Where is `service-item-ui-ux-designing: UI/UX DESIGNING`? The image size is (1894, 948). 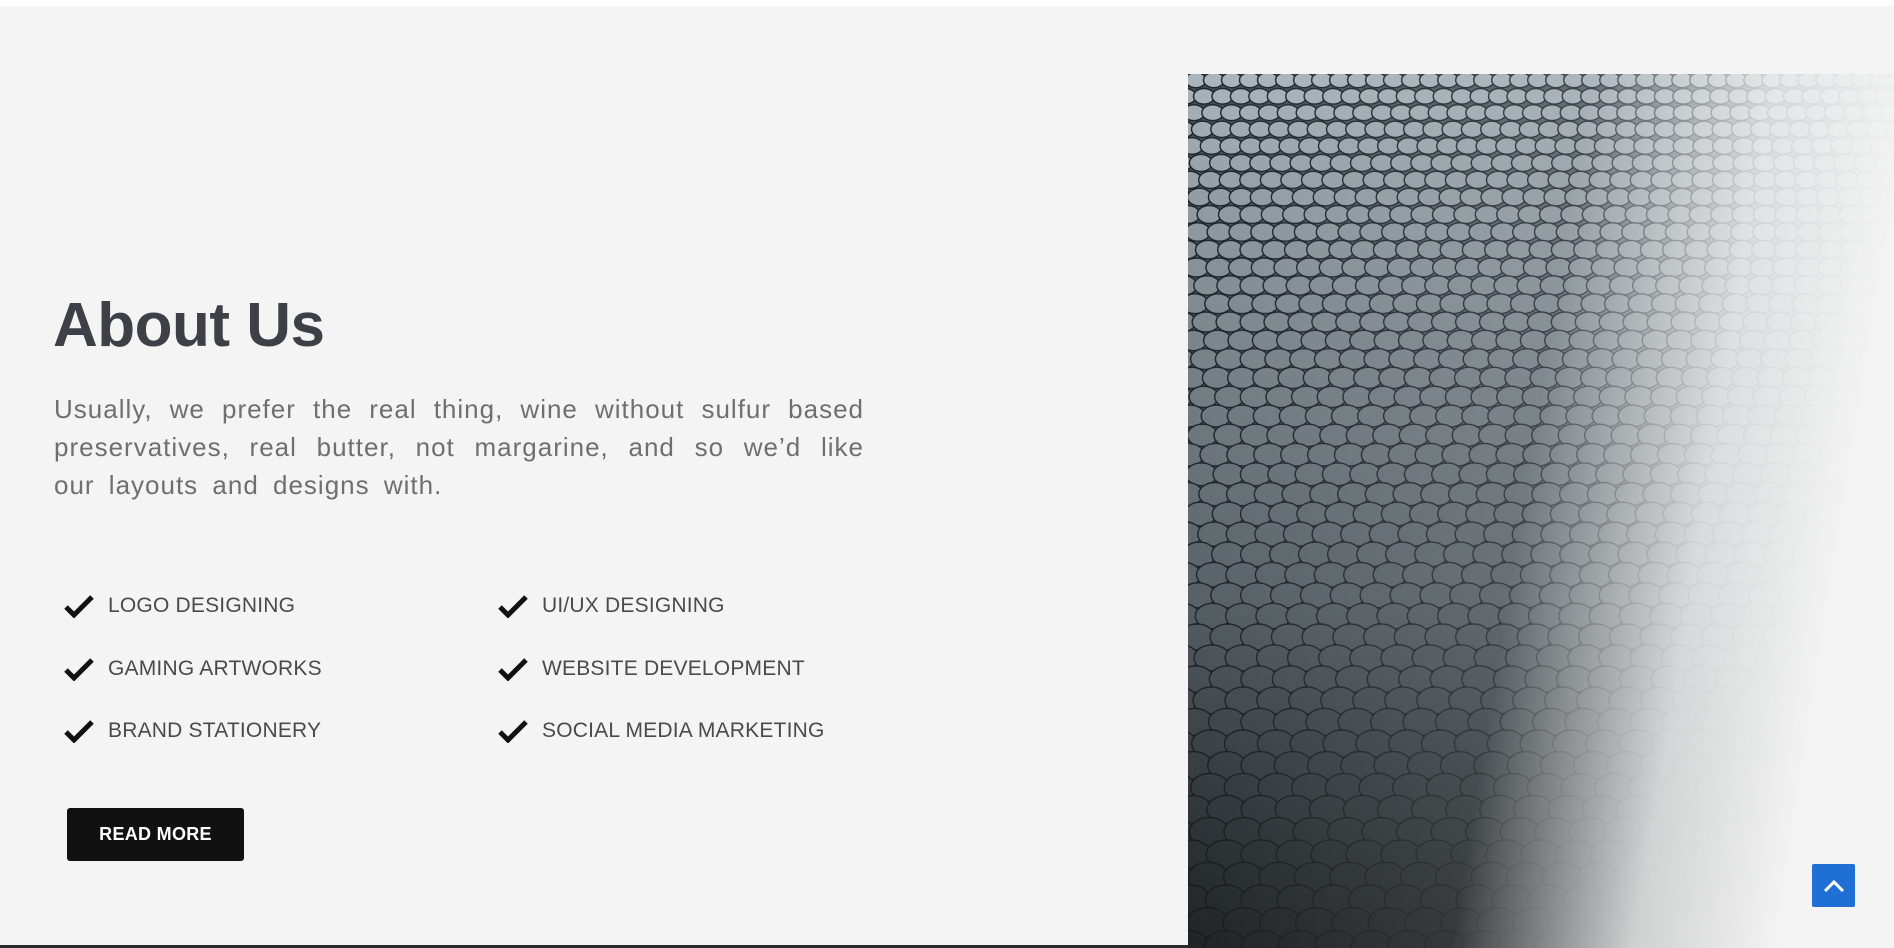
service-item-ui-ux-designing: UI/UX DESIGNING is located at coordinates (611, 606).